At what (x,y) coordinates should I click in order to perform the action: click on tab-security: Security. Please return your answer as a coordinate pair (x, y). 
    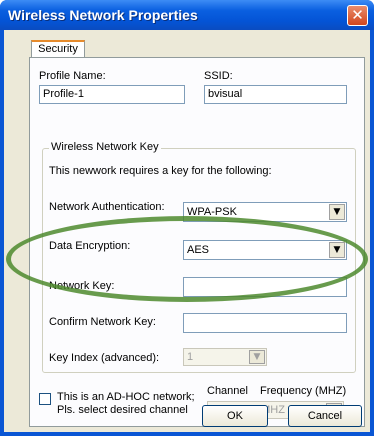
    Looking at the image, I should click on (58, 49).